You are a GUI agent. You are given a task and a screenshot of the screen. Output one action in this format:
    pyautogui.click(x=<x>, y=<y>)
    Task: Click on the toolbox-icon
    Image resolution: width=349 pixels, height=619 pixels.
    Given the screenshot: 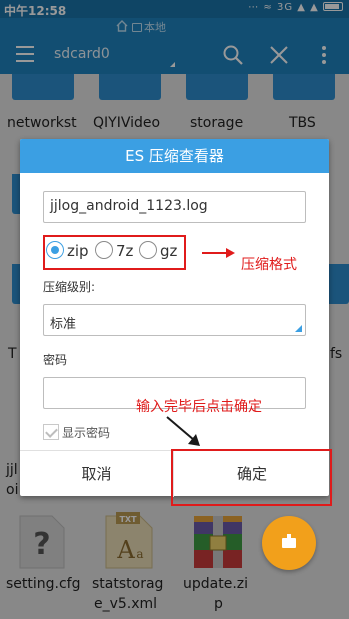 What is the action you would take?
    pyautogui.click(x=289, y=541)
    